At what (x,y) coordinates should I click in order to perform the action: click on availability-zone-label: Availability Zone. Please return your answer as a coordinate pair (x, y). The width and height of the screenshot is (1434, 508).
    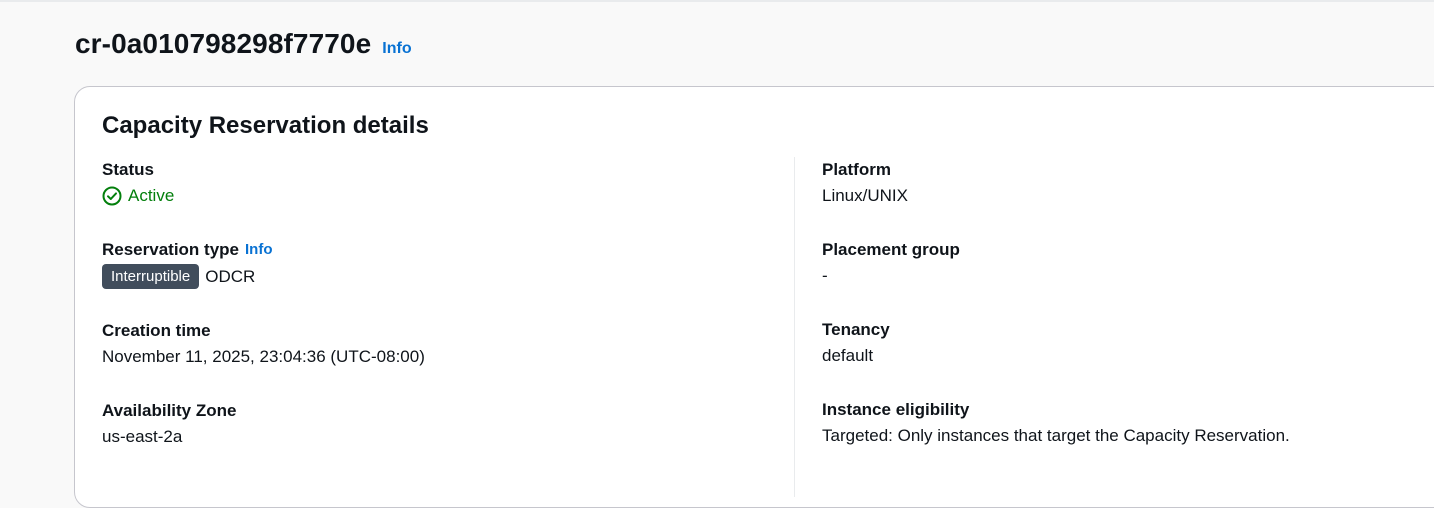
    Looking at the image, I should click on (169, 410).